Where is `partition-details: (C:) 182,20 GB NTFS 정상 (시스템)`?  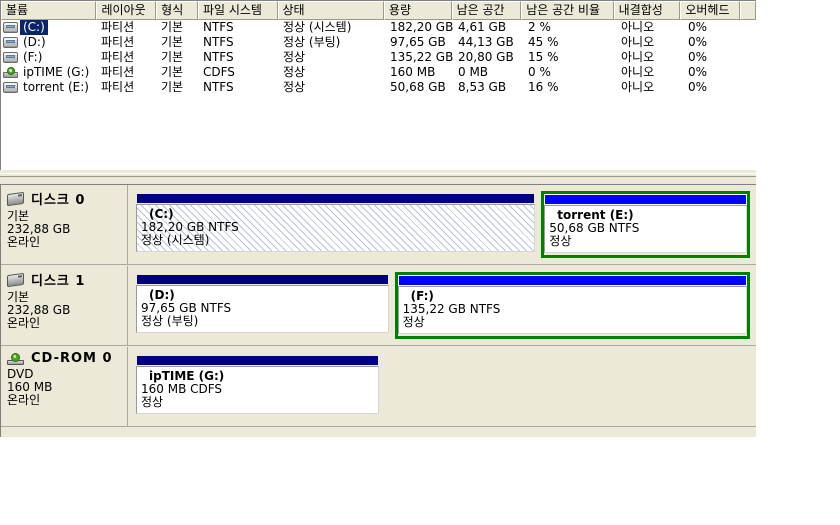 partition-details: (C:) 182,20 GB NTFS 정상 (시스템) is located at coordinates (336, 228).